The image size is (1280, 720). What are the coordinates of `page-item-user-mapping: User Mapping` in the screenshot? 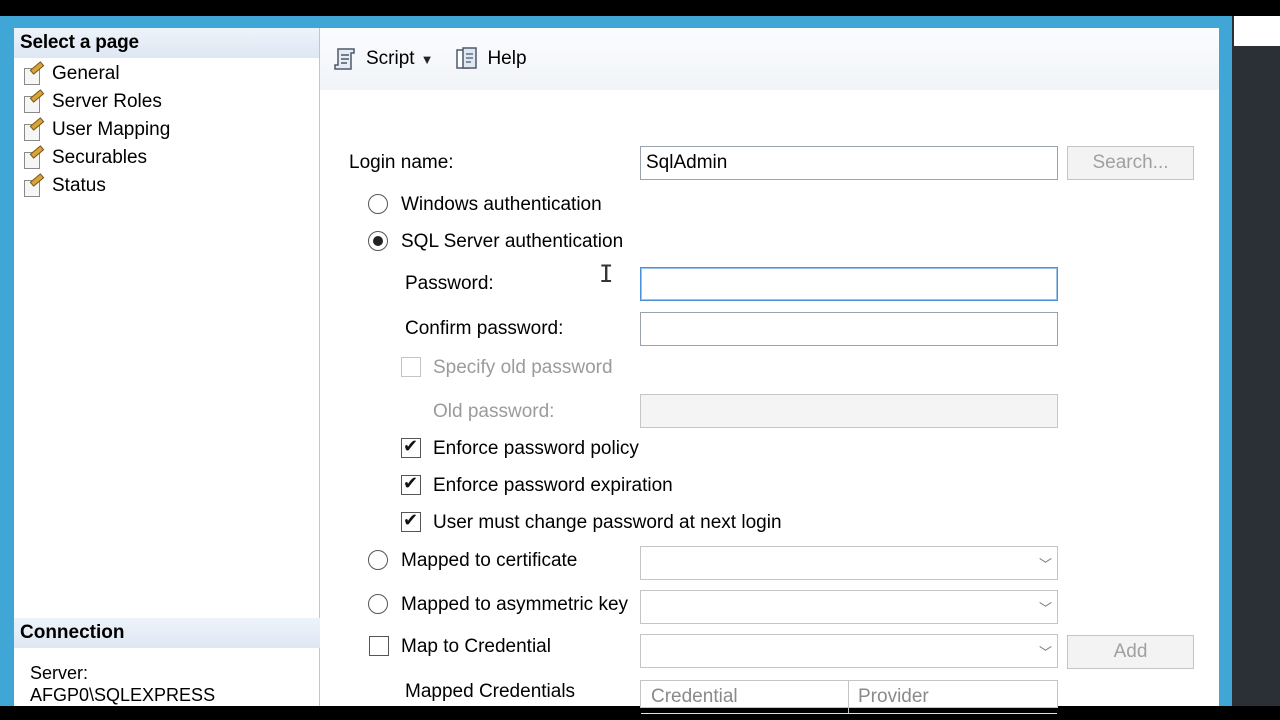 It's located at (166, 130).